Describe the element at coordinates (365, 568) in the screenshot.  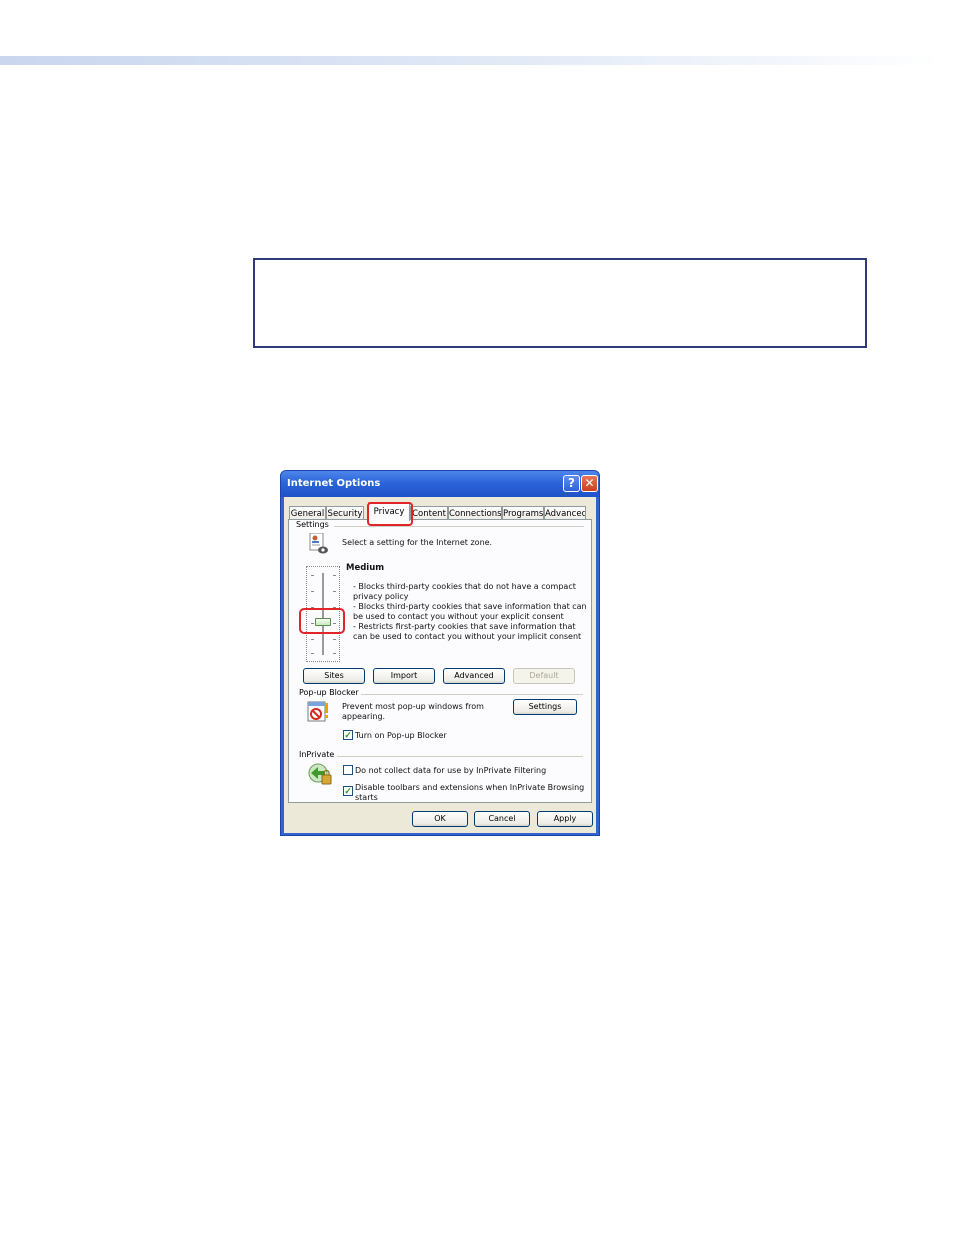
I see `privacy-level-title: Medium` at that location.